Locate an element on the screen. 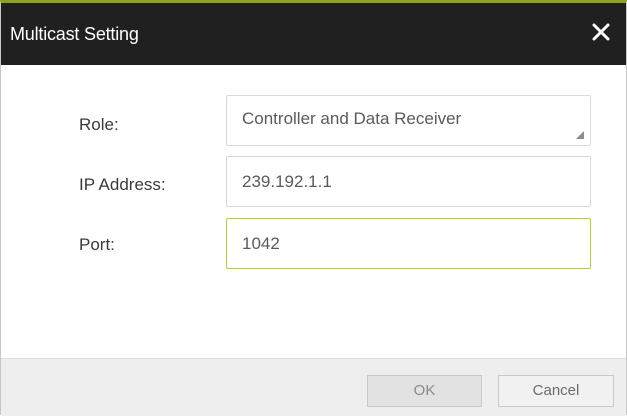  dialog-footer: OK Cancel is located at coordinates (313, 387).